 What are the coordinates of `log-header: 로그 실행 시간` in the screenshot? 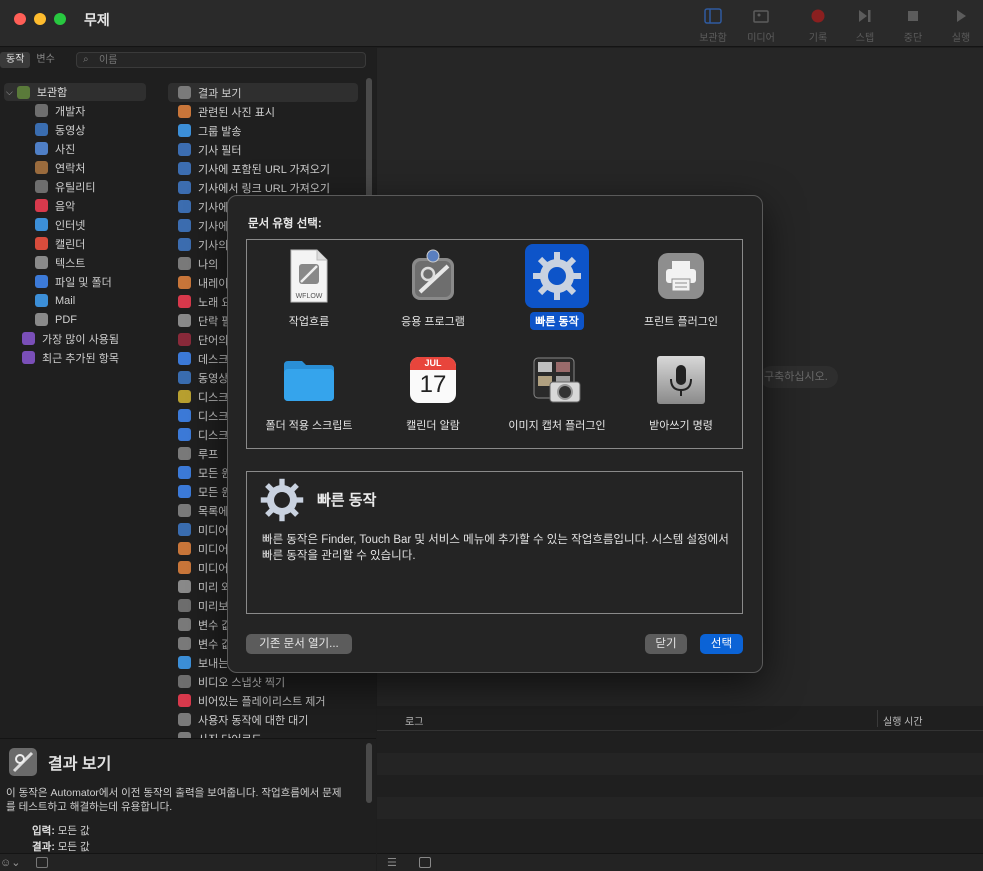 It's located at (680, 718).